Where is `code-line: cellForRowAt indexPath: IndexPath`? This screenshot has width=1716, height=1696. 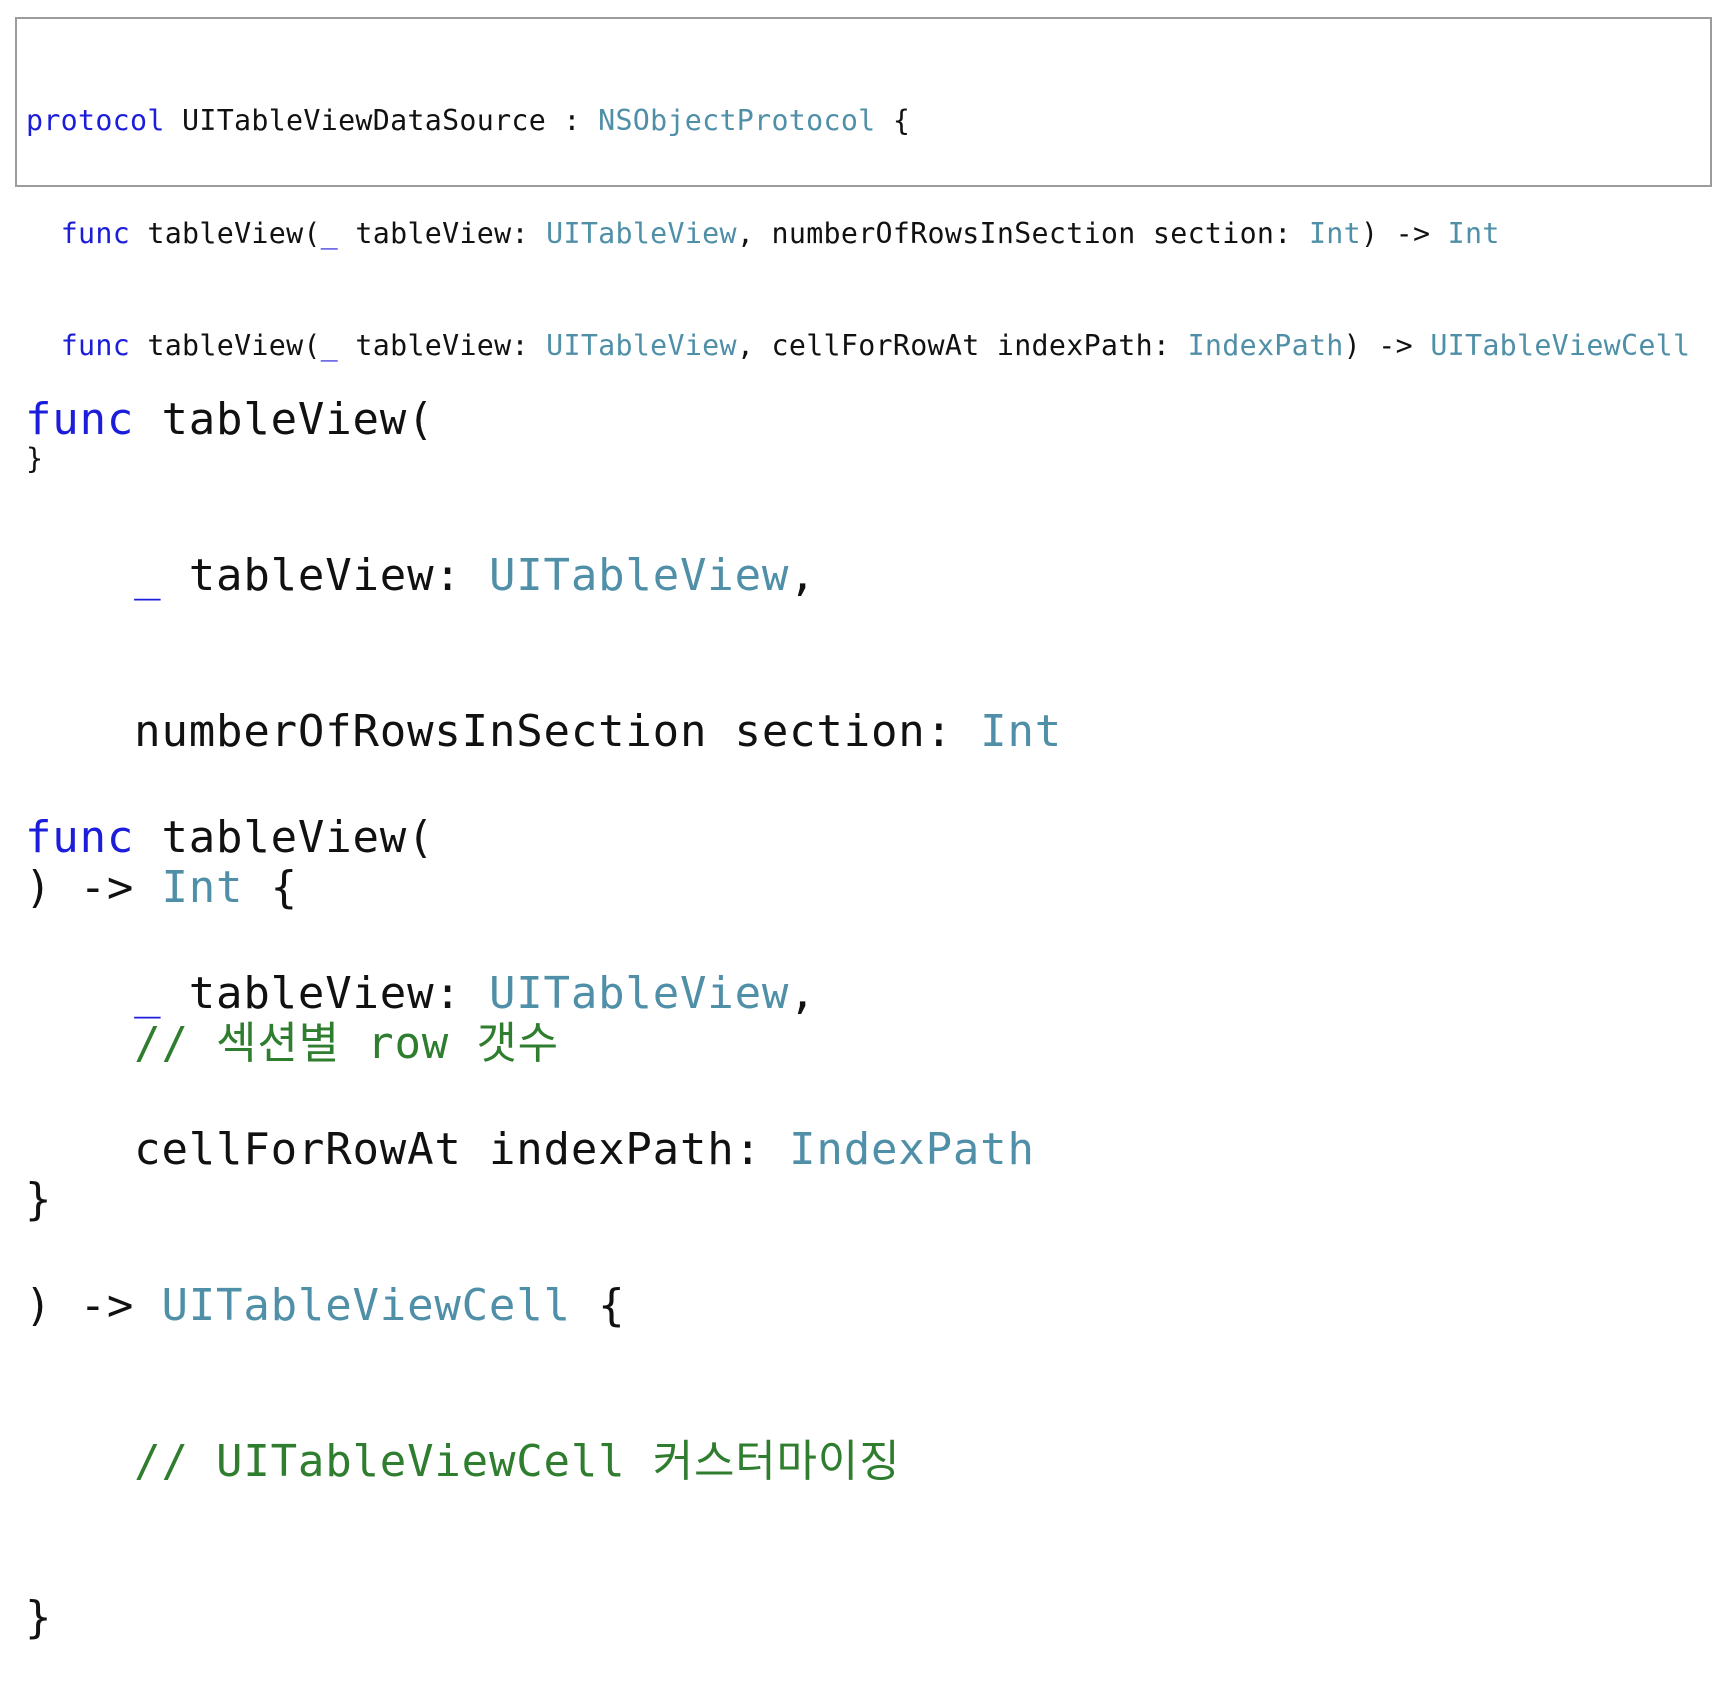 code-line: cellForRowAt indexPath: IndexPath is located at coordinates (530, 1150).